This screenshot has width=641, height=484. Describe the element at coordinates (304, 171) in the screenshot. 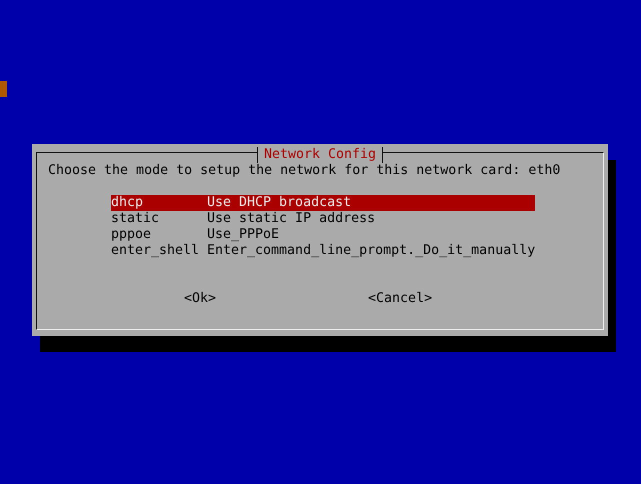

I see `dialog-message: Choose the mode to setup the network for this network card: eth0` at that location.